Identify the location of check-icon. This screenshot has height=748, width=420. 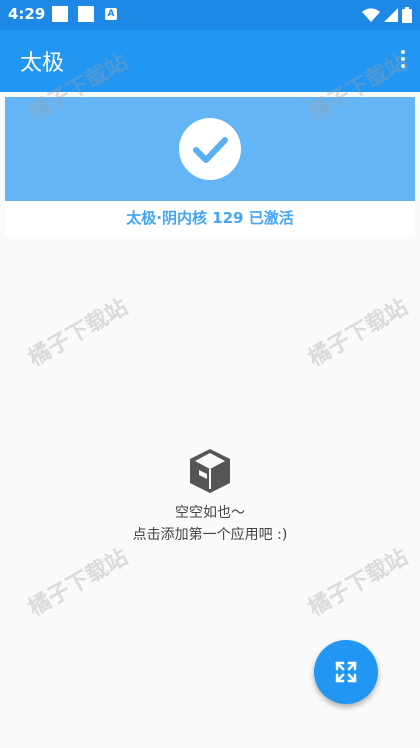
(210, 150).